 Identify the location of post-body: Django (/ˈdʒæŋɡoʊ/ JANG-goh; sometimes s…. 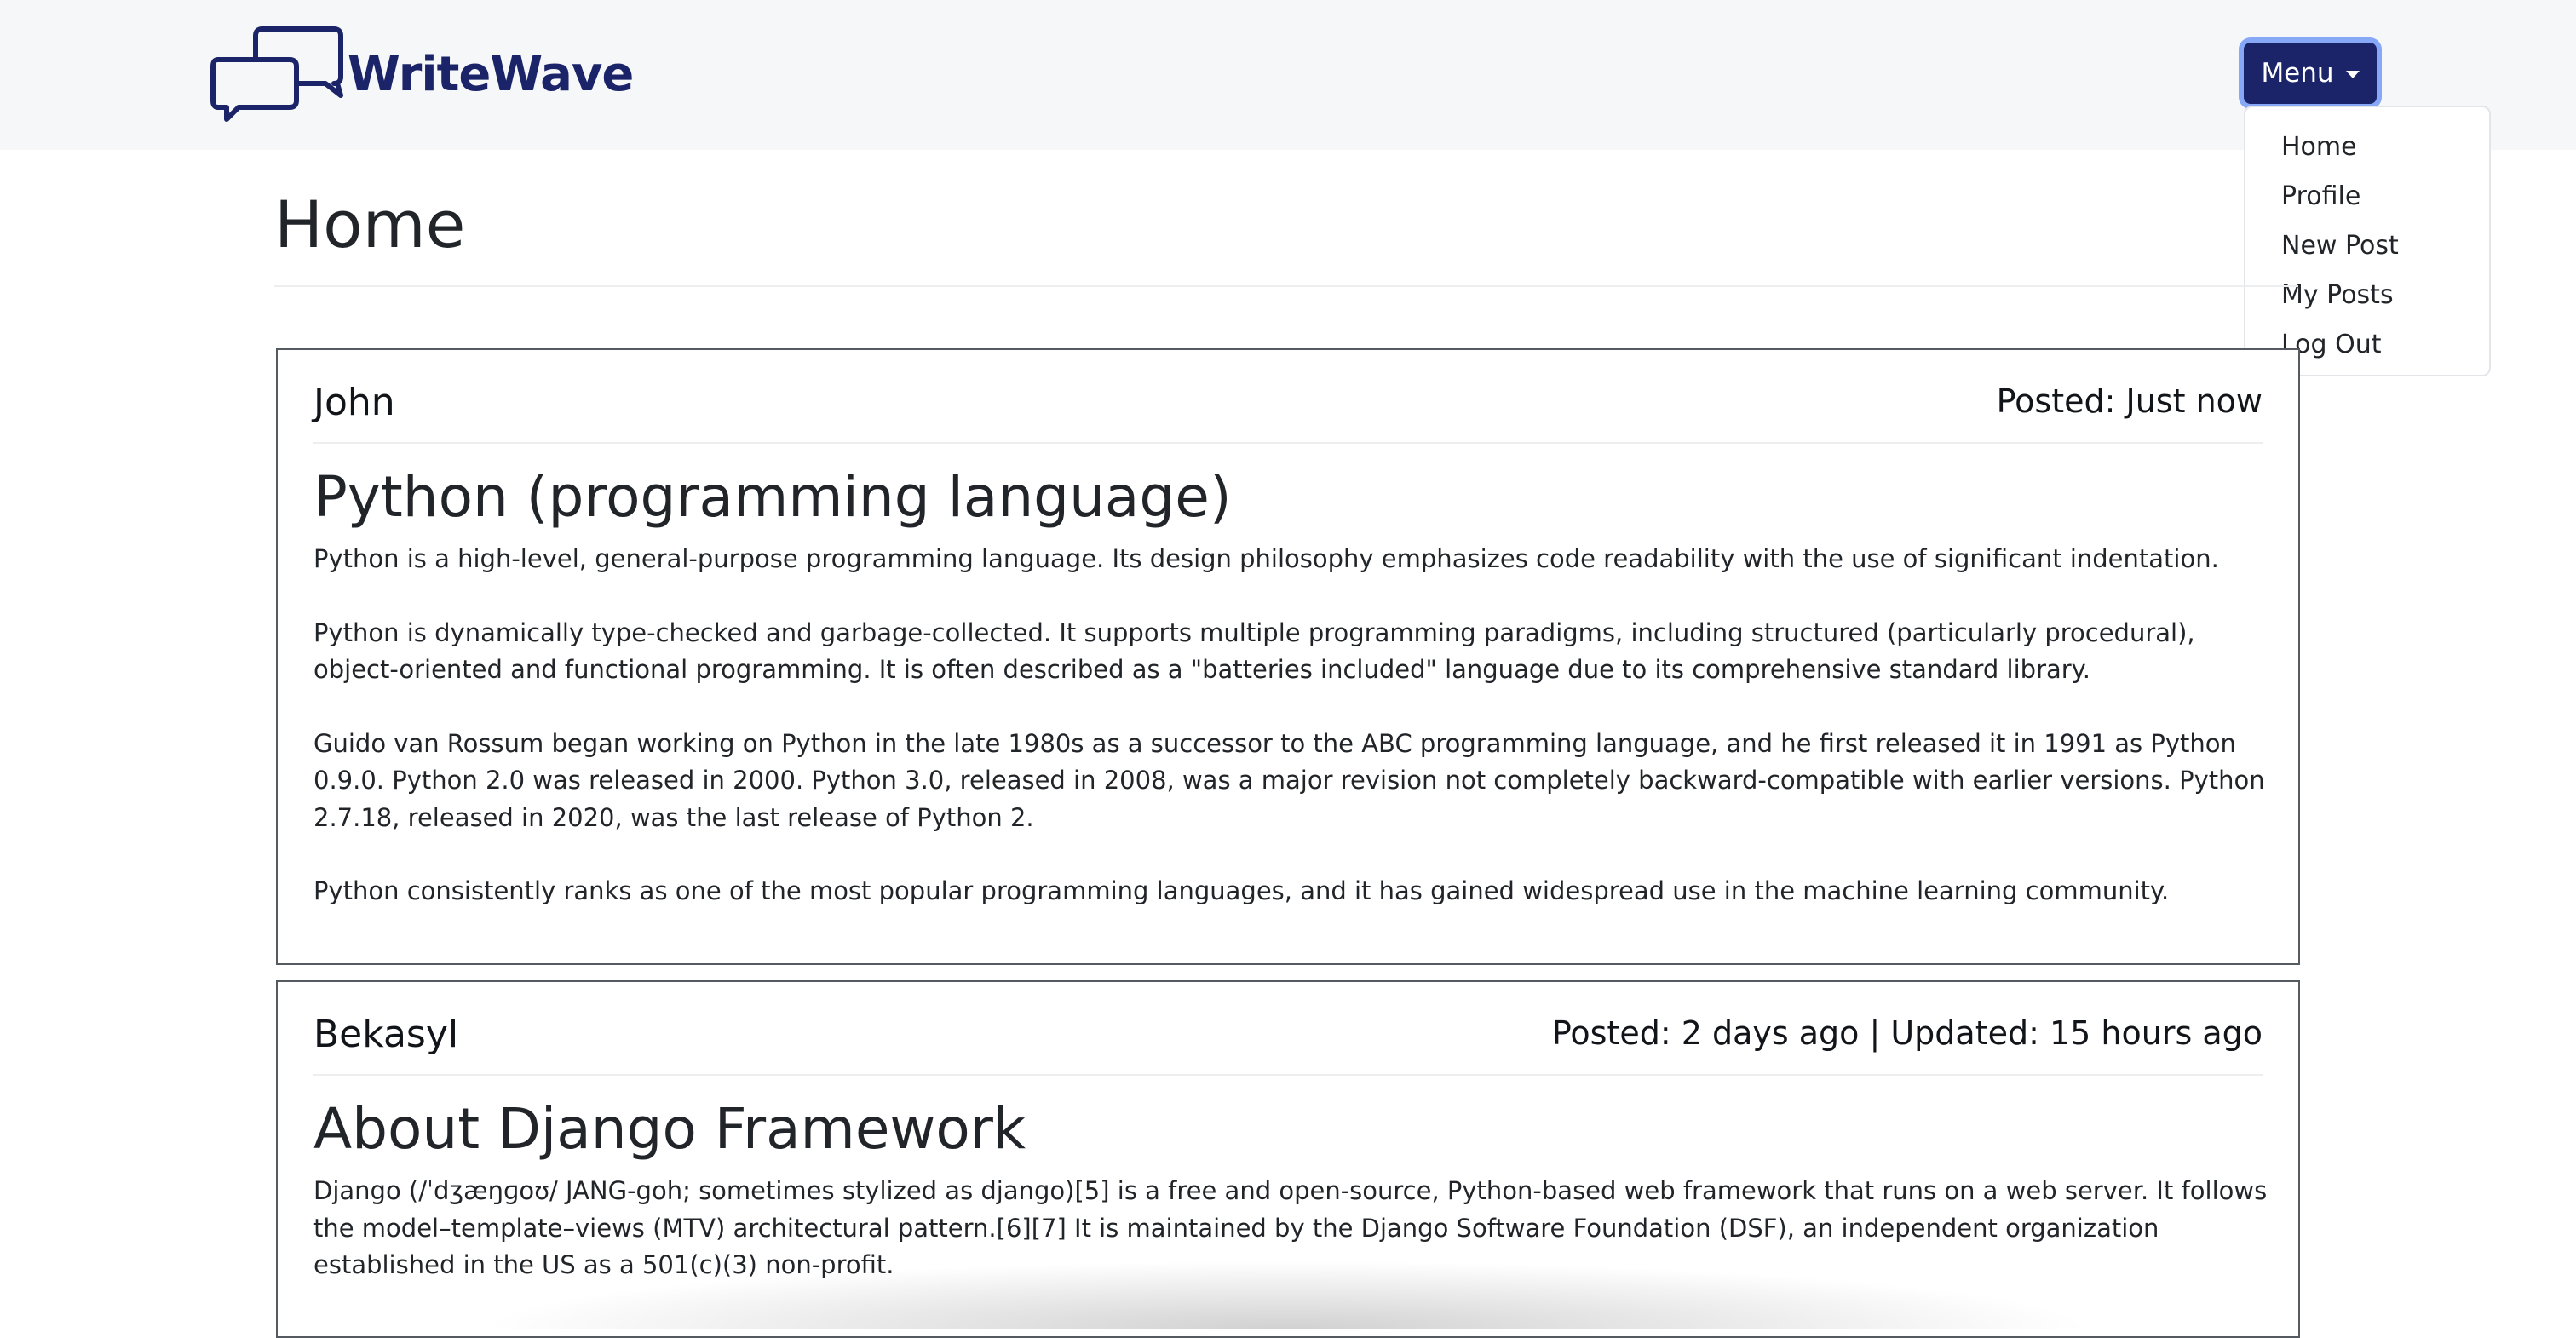
(1293, 1247).